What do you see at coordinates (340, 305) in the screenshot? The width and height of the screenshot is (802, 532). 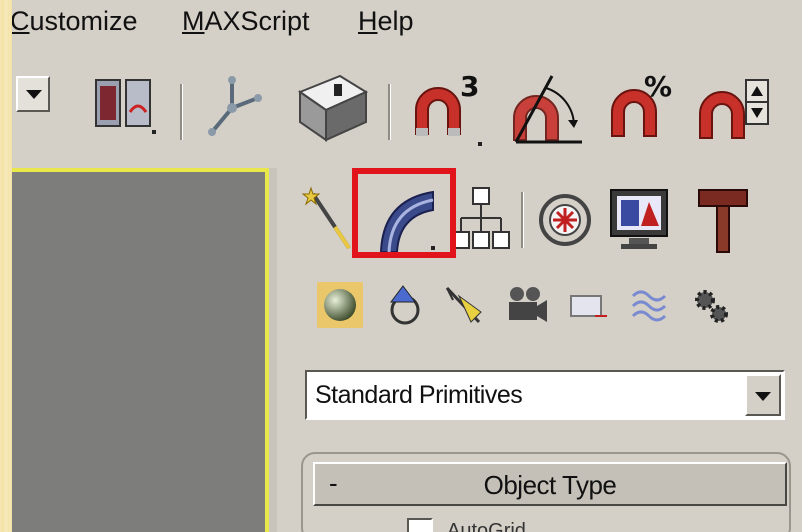 I see `geometry-sphere-icon` at bounding box center [340, 305].